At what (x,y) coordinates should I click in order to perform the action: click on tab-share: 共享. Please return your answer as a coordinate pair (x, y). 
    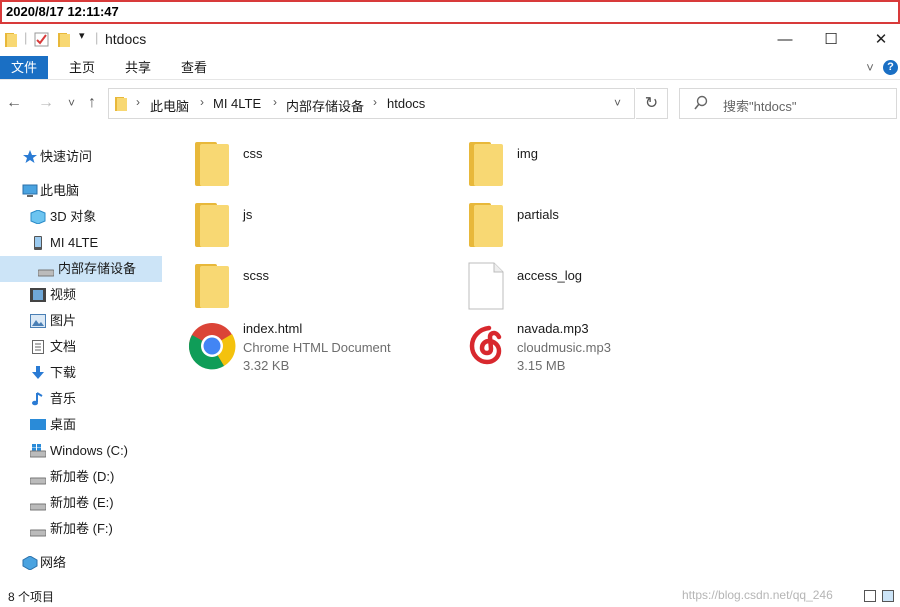
    Looking at the image, I should click on (138, 67).